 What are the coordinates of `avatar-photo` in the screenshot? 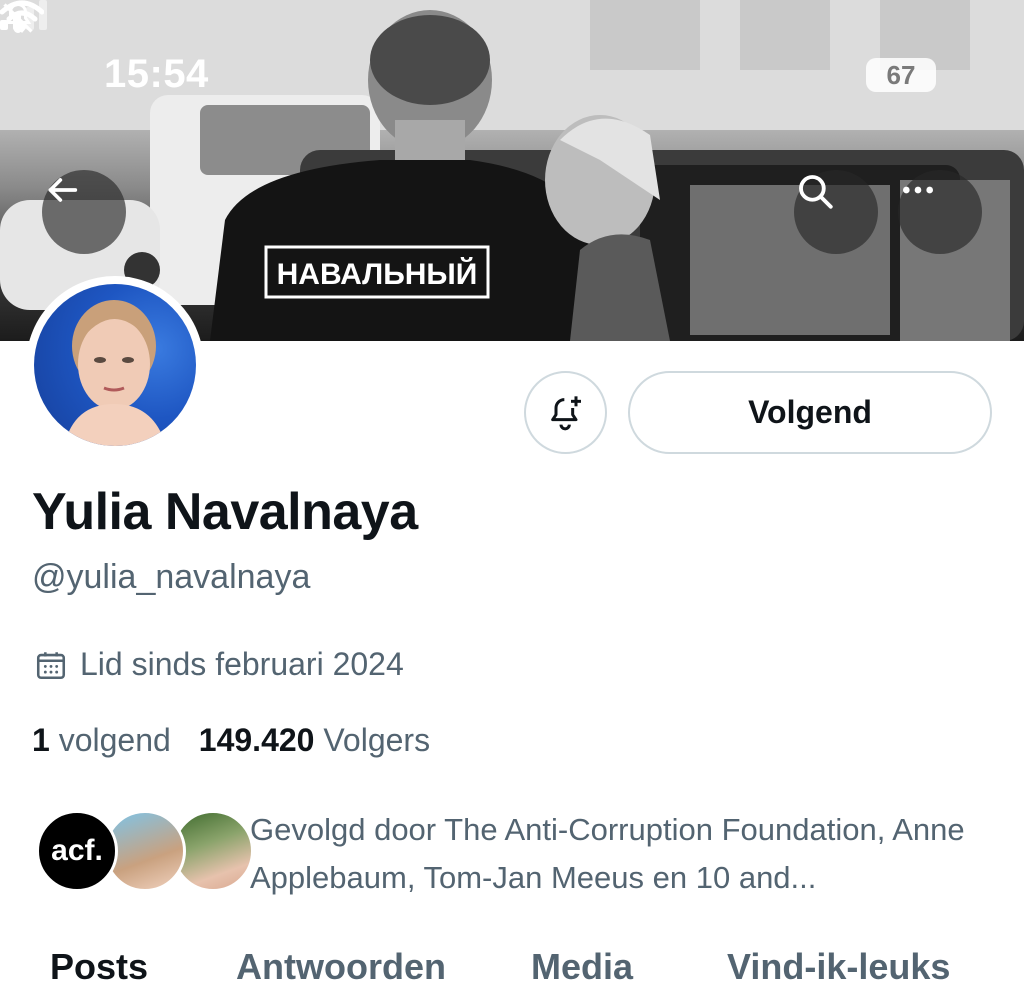 It's located at (115, 365).